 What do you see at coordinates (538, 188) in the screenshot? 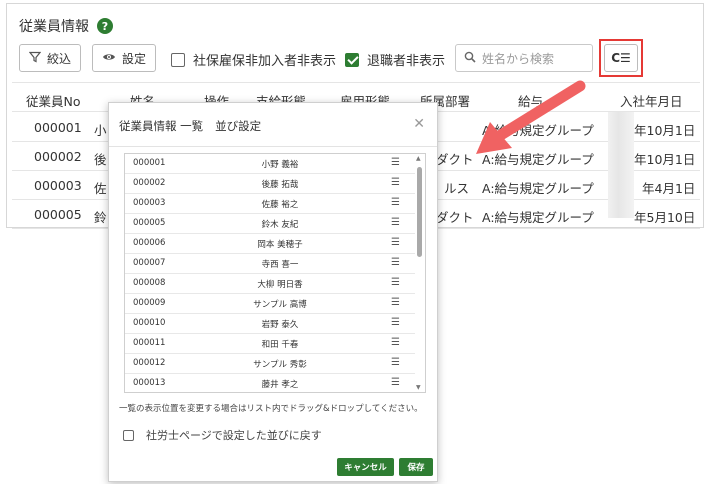
I see `cell-salary-rule: A:給与規定グループ` at bounding box center [538, 188].